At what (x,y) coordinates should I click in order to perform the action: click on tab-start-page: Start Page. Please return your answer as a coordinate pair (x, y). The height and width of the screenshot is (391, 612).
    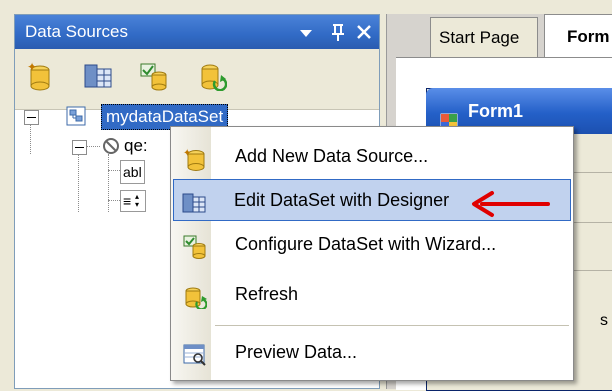
    Looking at the image, I should click on (484, 37).